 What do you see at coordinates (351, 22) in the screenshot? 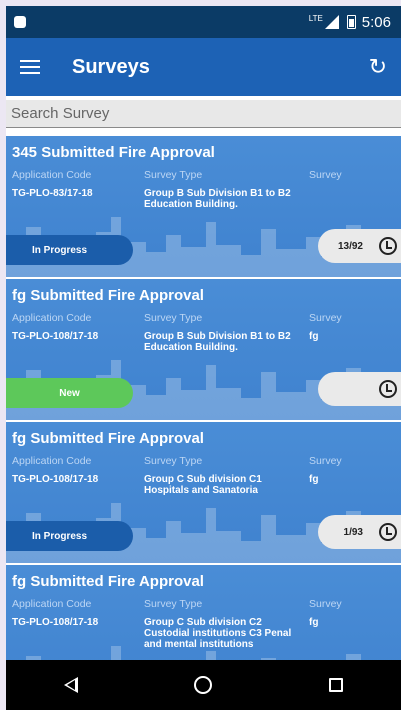
I see `battery-icon` at bounding box center [351, 22].